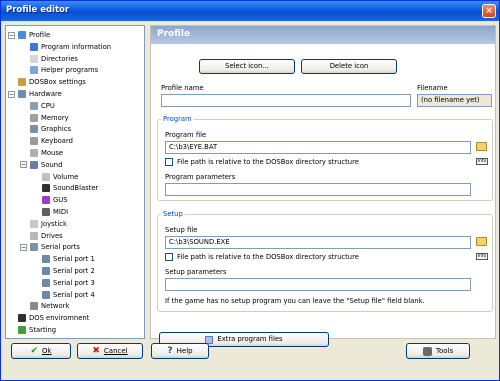 The height and width of the screenshot is (381, 500). I want to click on tree-item: Starting, so click(37, 330).